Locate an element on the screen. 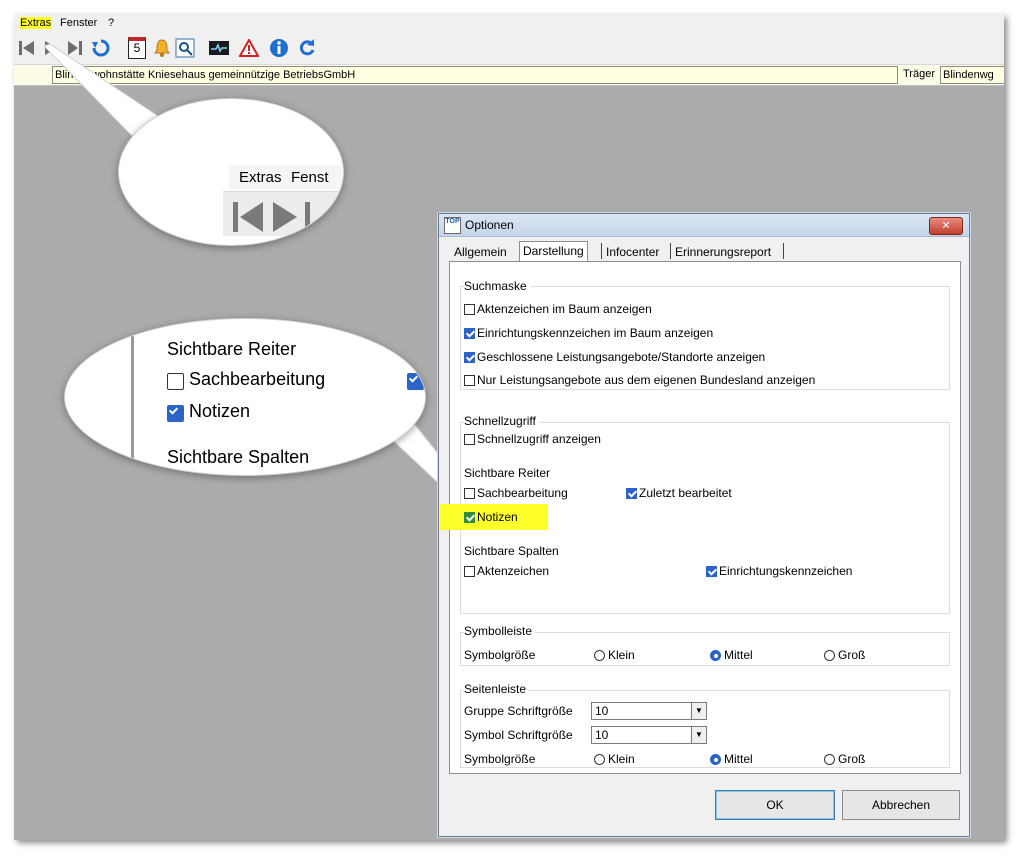 Image resolution: width=1024 pixels, height=868 pixels. checkbox-zuletzt-bearbeitet is located at coordinates (631, 493).